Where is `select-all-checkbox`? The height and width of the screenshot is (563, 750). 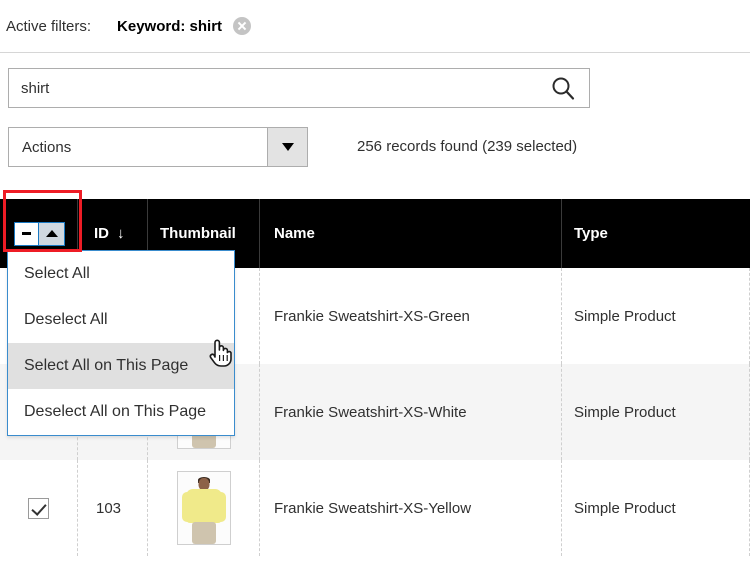 select-all-checkbox is located at coordinates (26, 233).